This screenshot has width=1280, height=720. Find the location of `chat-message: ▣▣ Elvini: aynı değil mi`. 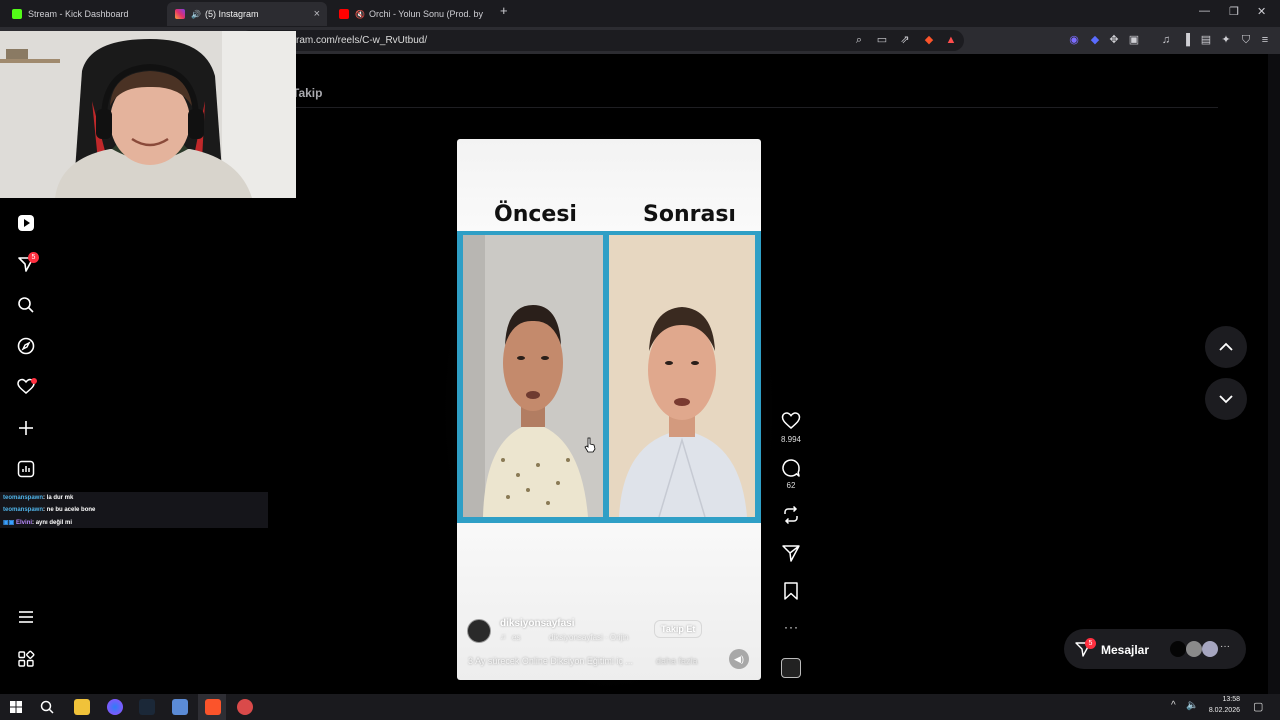

chat-message: ▣▣ Elvini: aynı değil mi is located at coordinates (37, 522).